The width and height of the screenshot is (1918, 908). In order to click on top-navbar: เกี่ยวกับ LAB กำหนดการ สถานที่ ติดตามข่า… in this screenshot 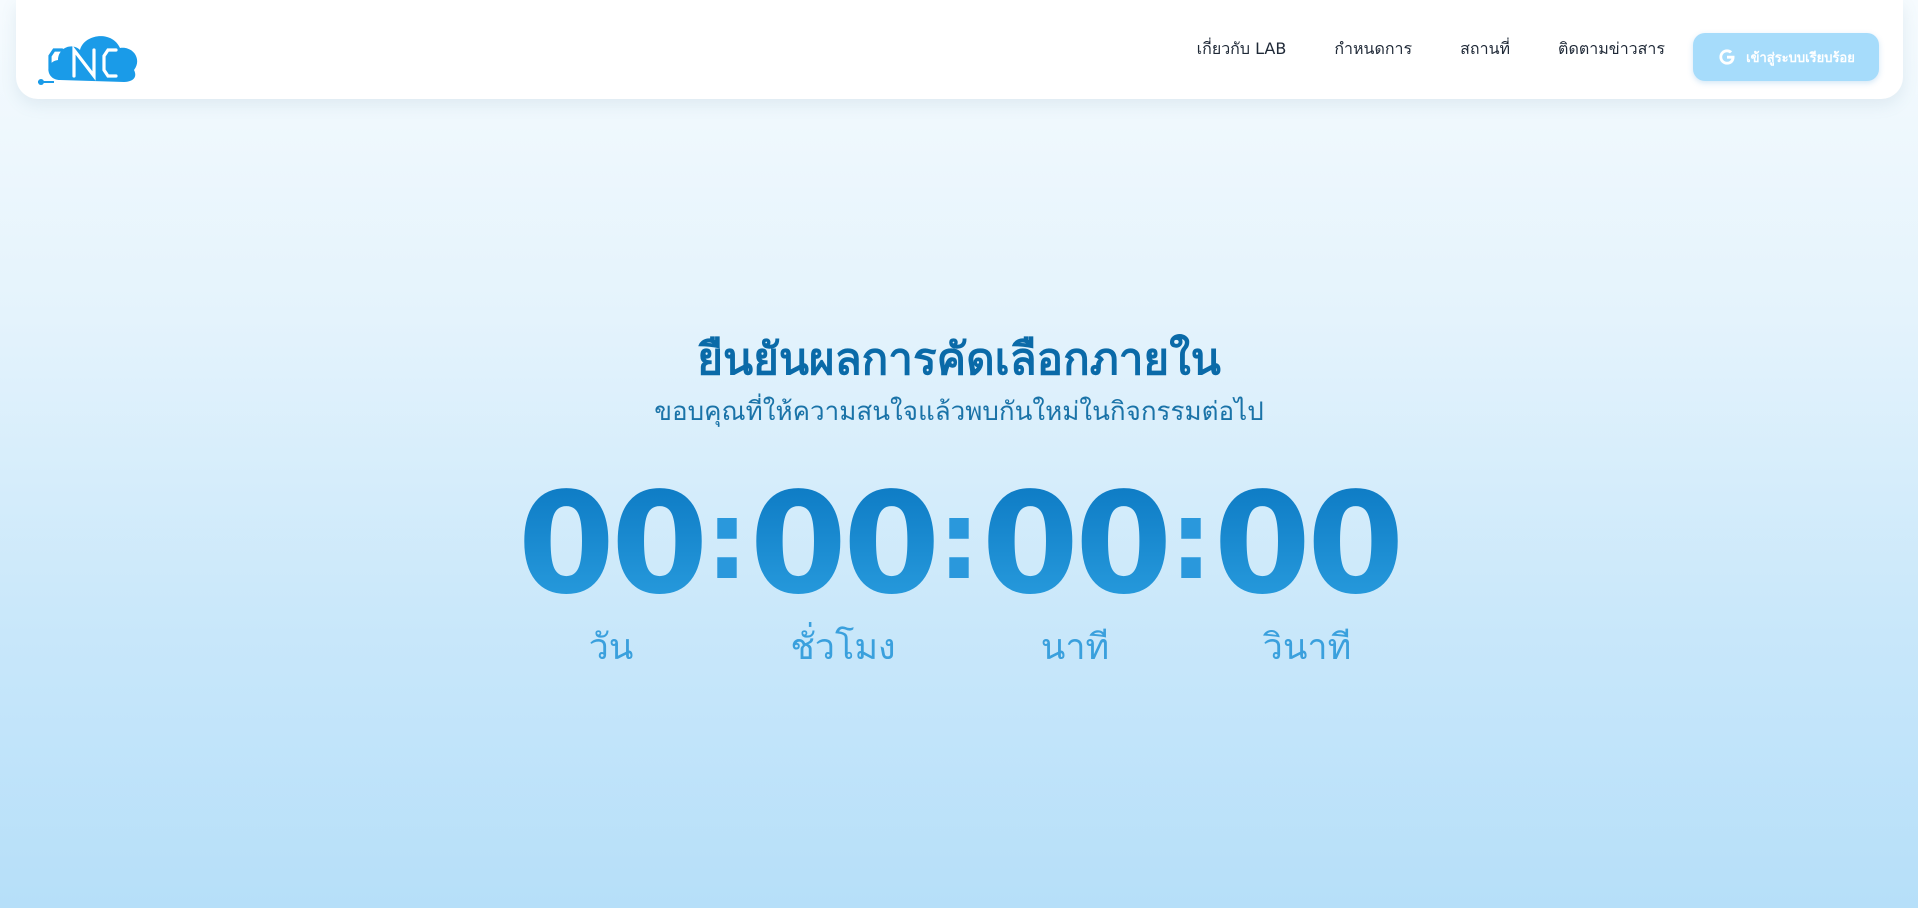, I will do `click(959, 49)`.